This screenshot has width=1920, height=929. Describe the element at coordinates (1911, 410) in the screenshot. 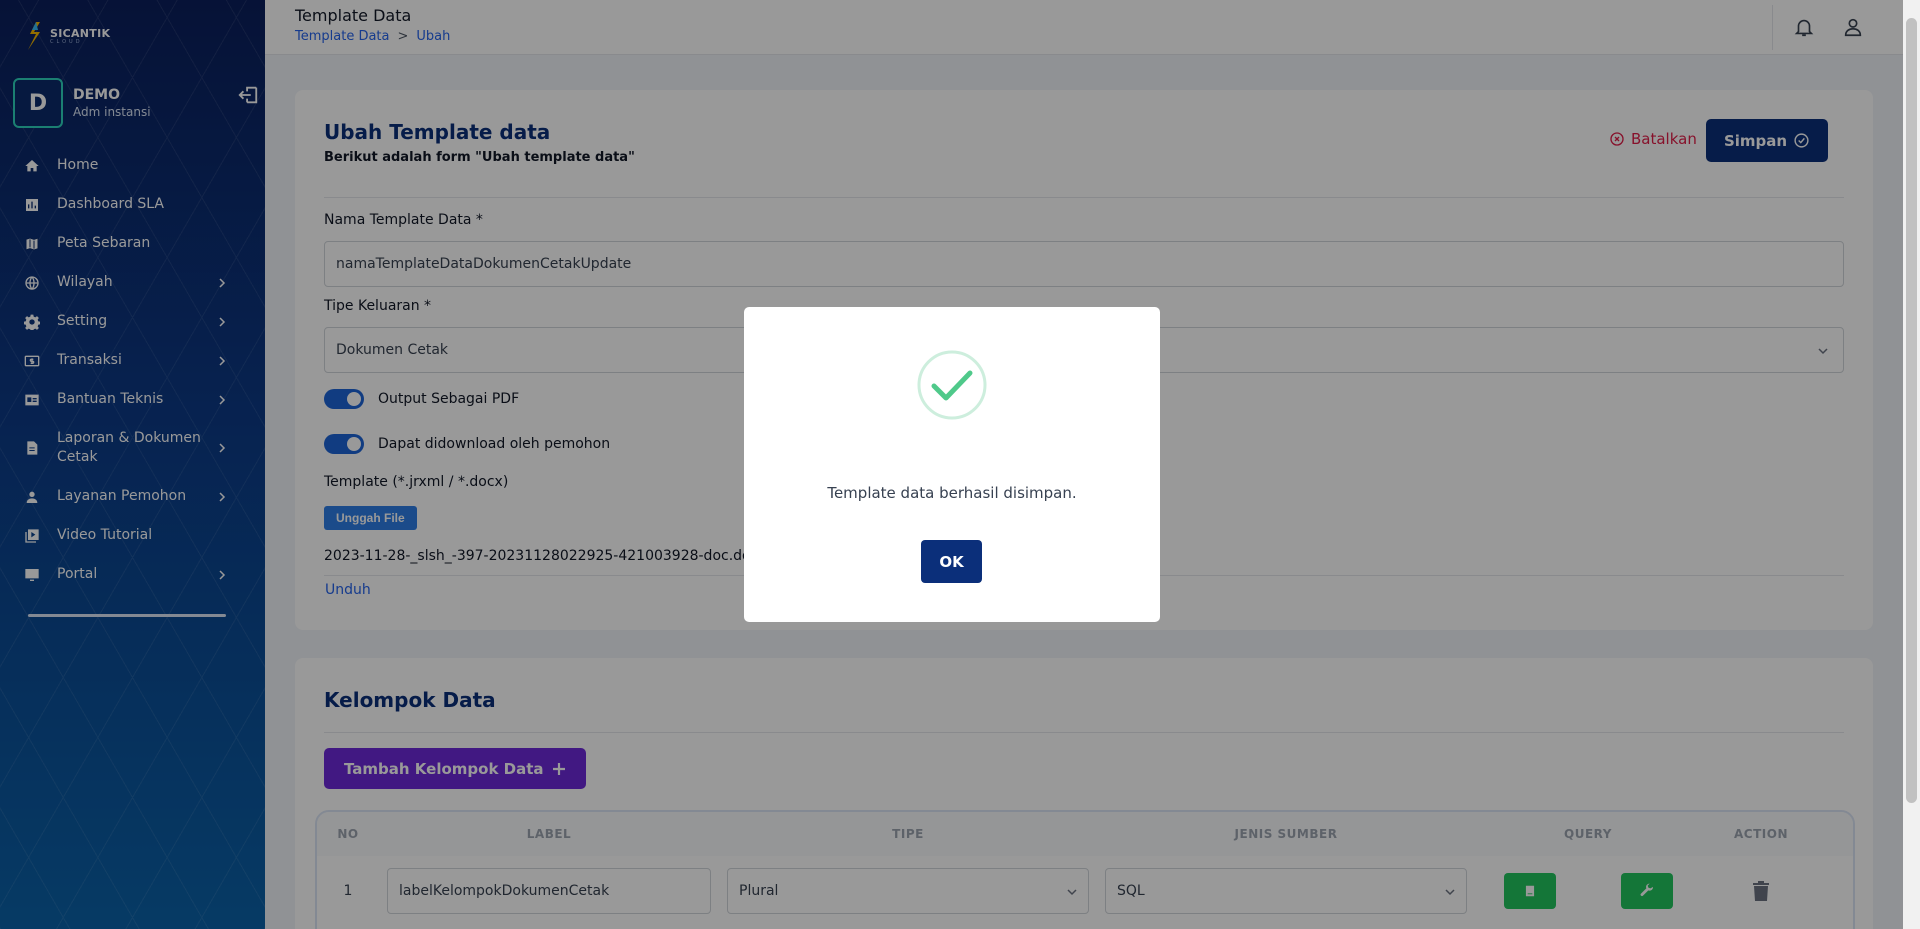

I see `scrollbar-thumb` at that location.